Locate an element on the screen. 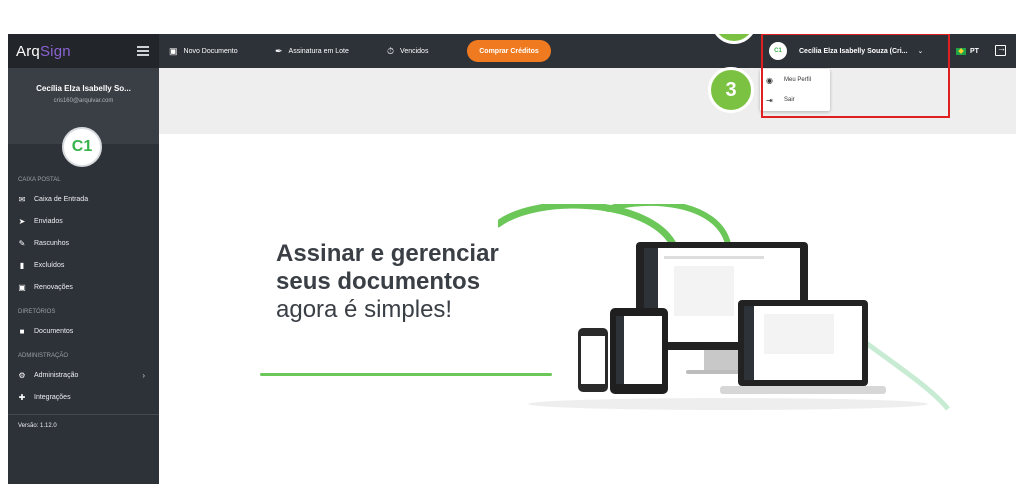 This screenshot has width=1024, height=493. sidebar-item-renewals: ▣ Renovações is located at coordinates (83, 287).